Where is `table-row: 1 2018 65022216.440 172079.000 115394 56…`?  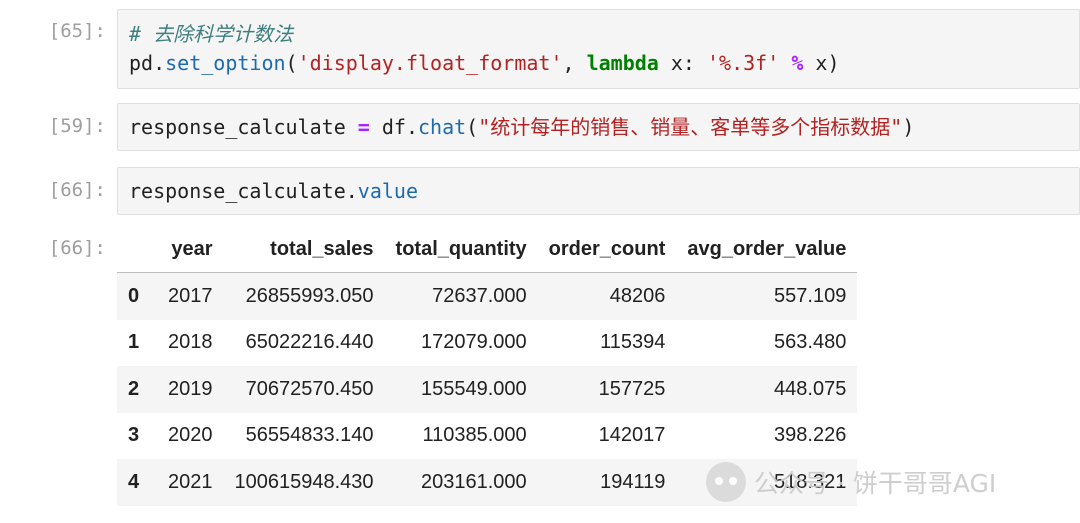 table-row: 1 2018 65022216.440 172079.000 115394 56… is located at coordinates (487, 342).